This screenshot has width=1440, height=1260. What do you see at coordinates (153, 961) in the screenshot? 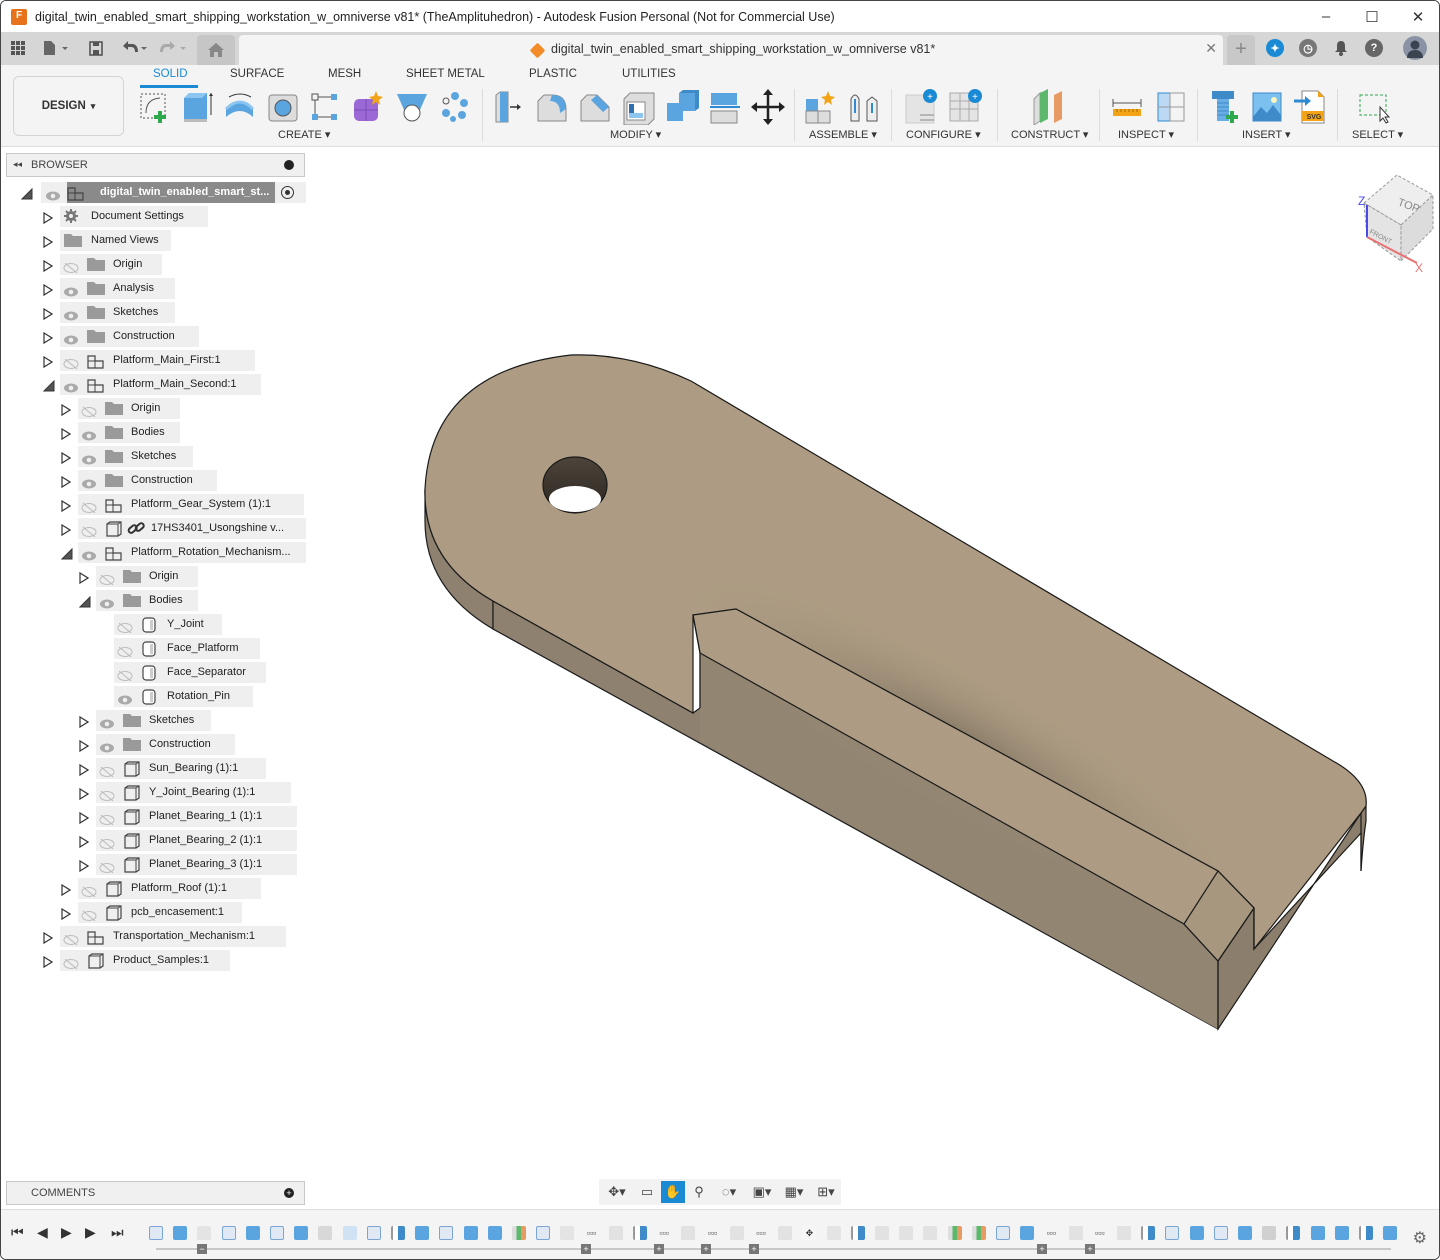
I see `browser-item: Product_Samples:1` at bounding box center [153, 961].